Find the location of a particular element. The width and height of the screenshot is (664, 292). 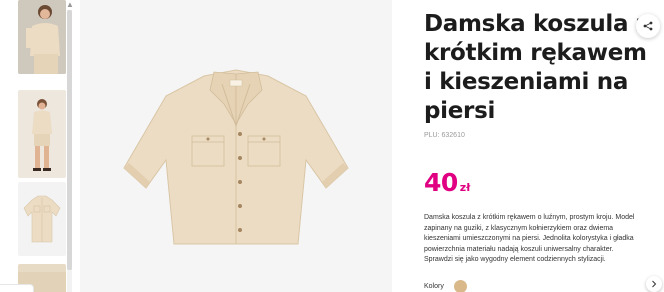

color-selector: Kolory is located at coordinates (445, 286).